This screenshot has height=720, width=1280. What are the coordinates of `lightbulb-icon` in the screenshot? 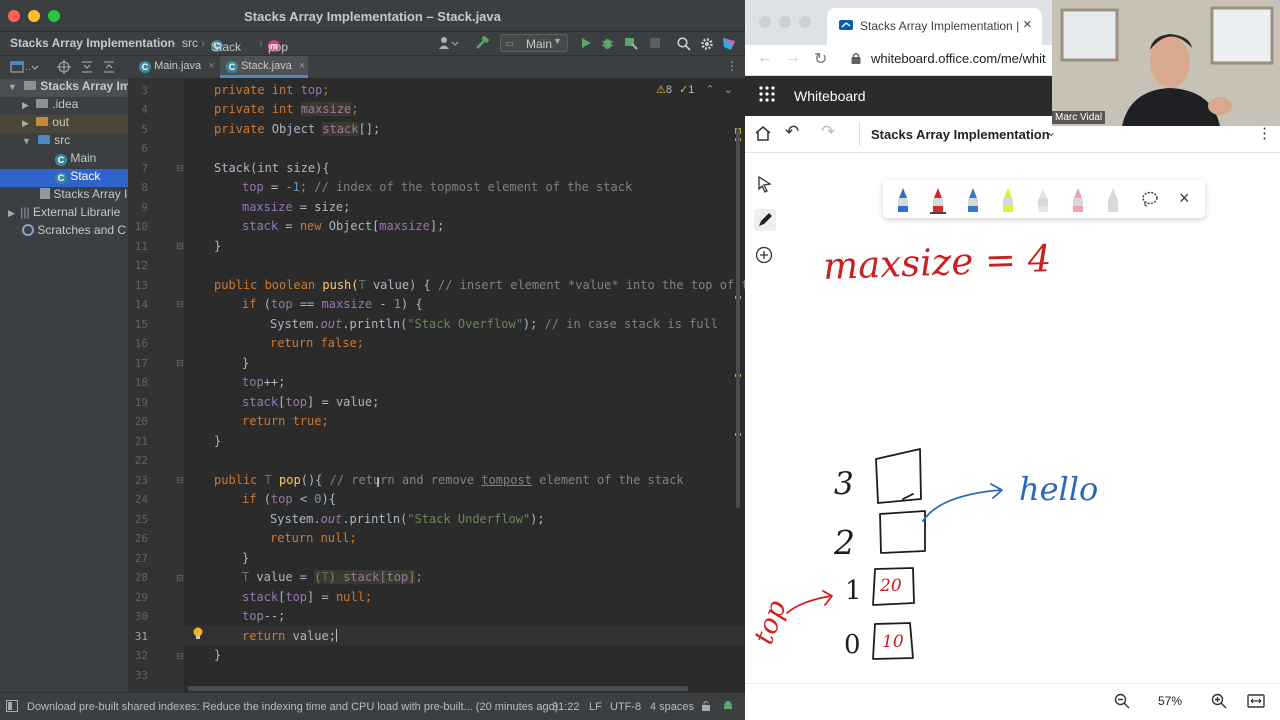 It's located at (198, 636).